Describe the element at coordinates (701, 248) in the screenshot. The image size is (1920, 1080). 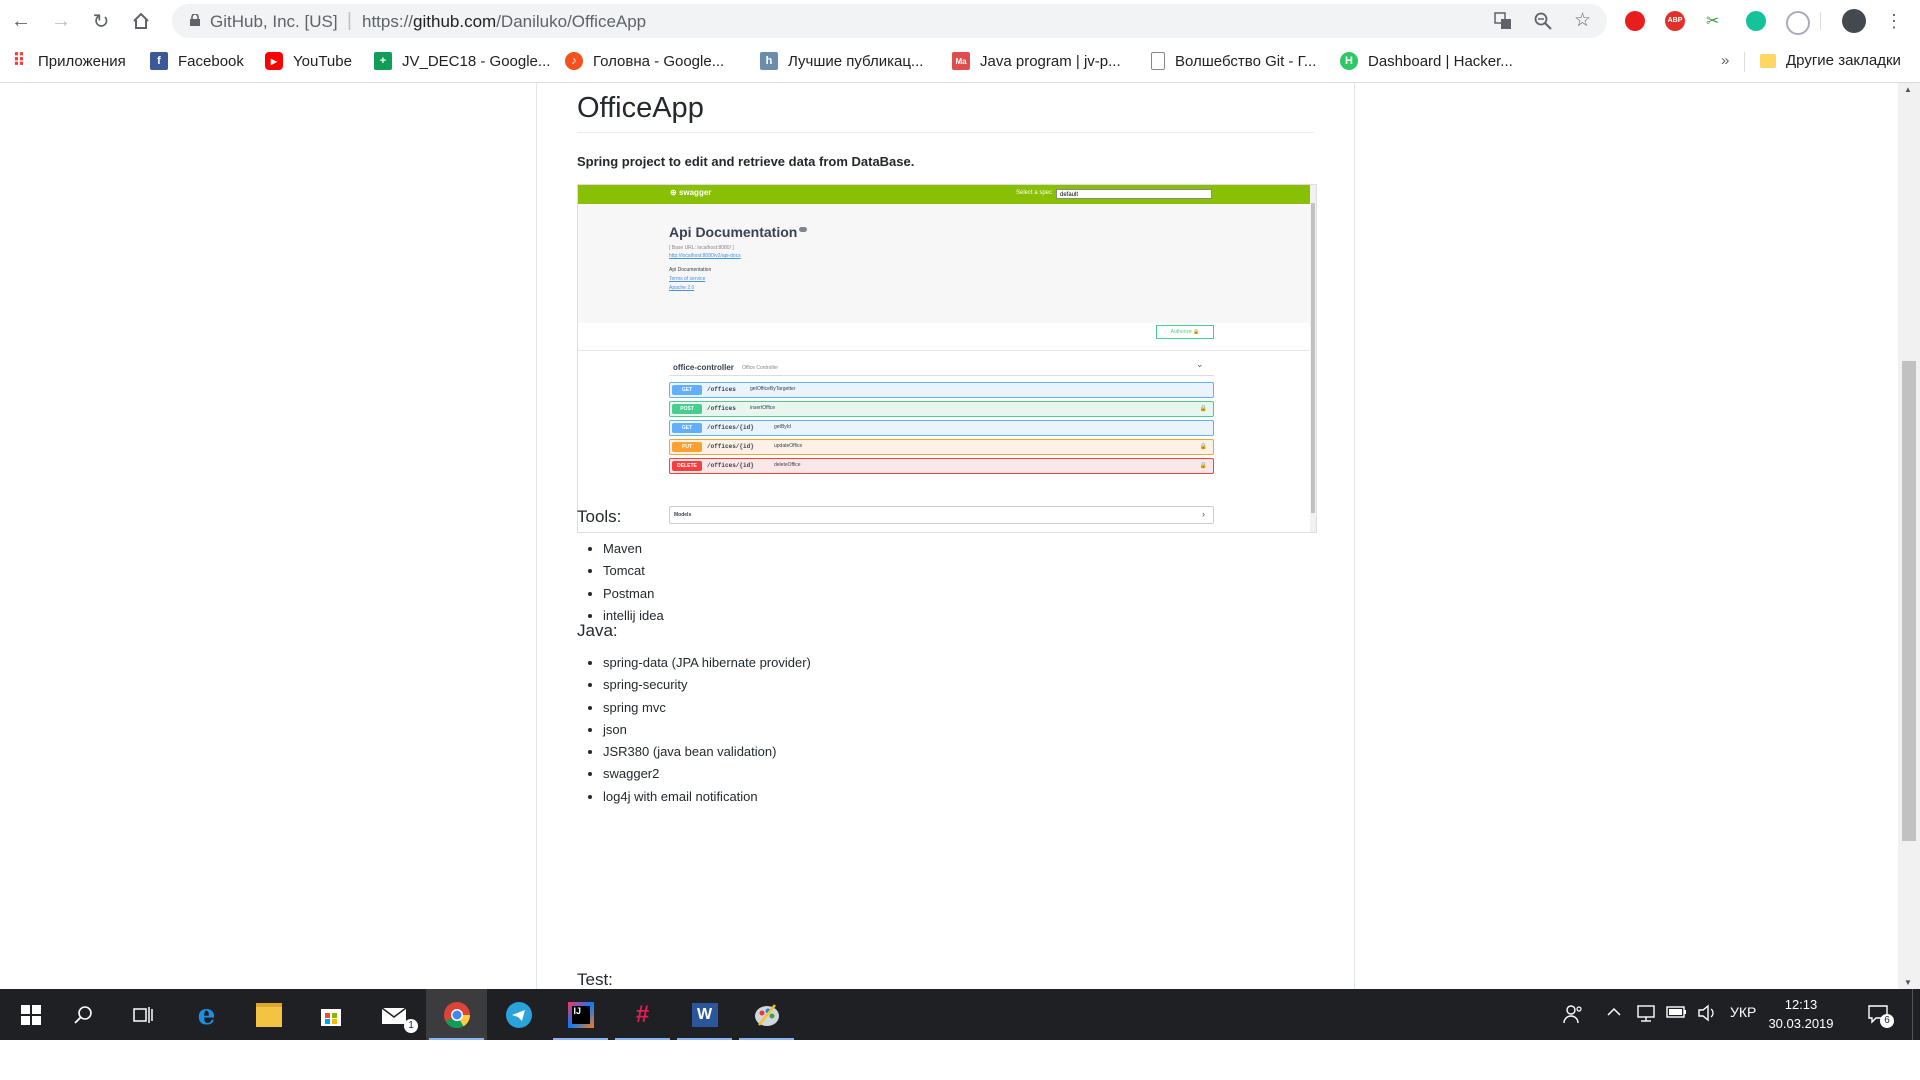
I see `base-url: [ Base URL: localhost:8080/ ]` at that location.